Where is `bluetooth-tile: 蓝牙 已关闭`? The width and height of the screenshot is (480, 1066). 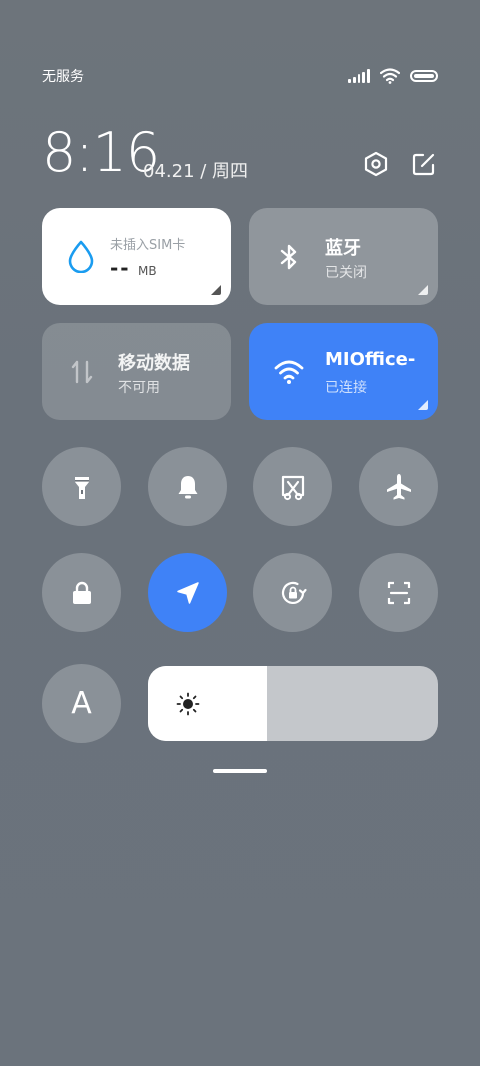 bluetooth-tile: 蓝牙 已关闭 is located at coordinates (343, 256).